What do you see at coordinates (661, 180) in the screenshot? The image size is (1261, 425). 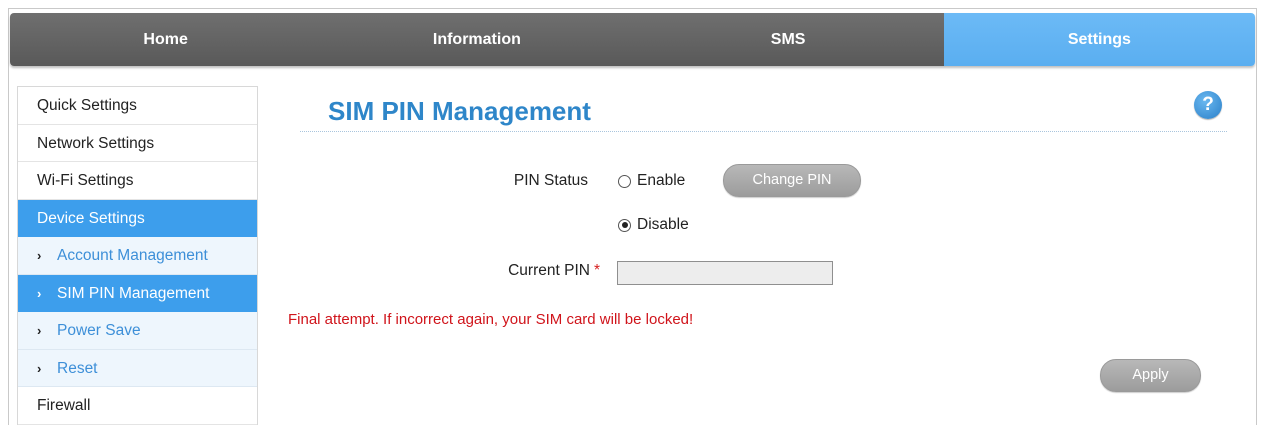 I see `enable-radio-label: Enable` at bounding box center [661, 180].